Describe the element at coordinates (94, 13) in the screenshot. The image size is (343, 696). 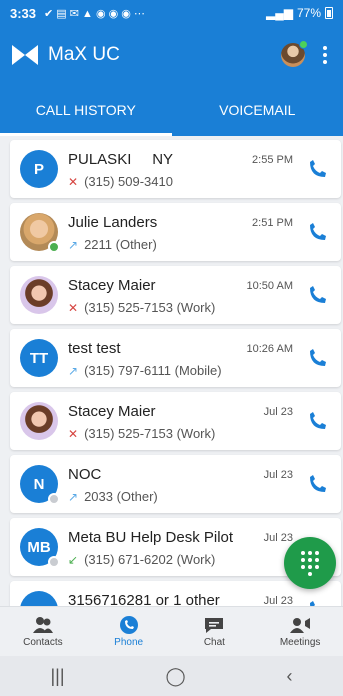
I see `notification-icons: ✔ ▤ ✉ ▲ ◉ ◉ ◉ ⋯` at that location.